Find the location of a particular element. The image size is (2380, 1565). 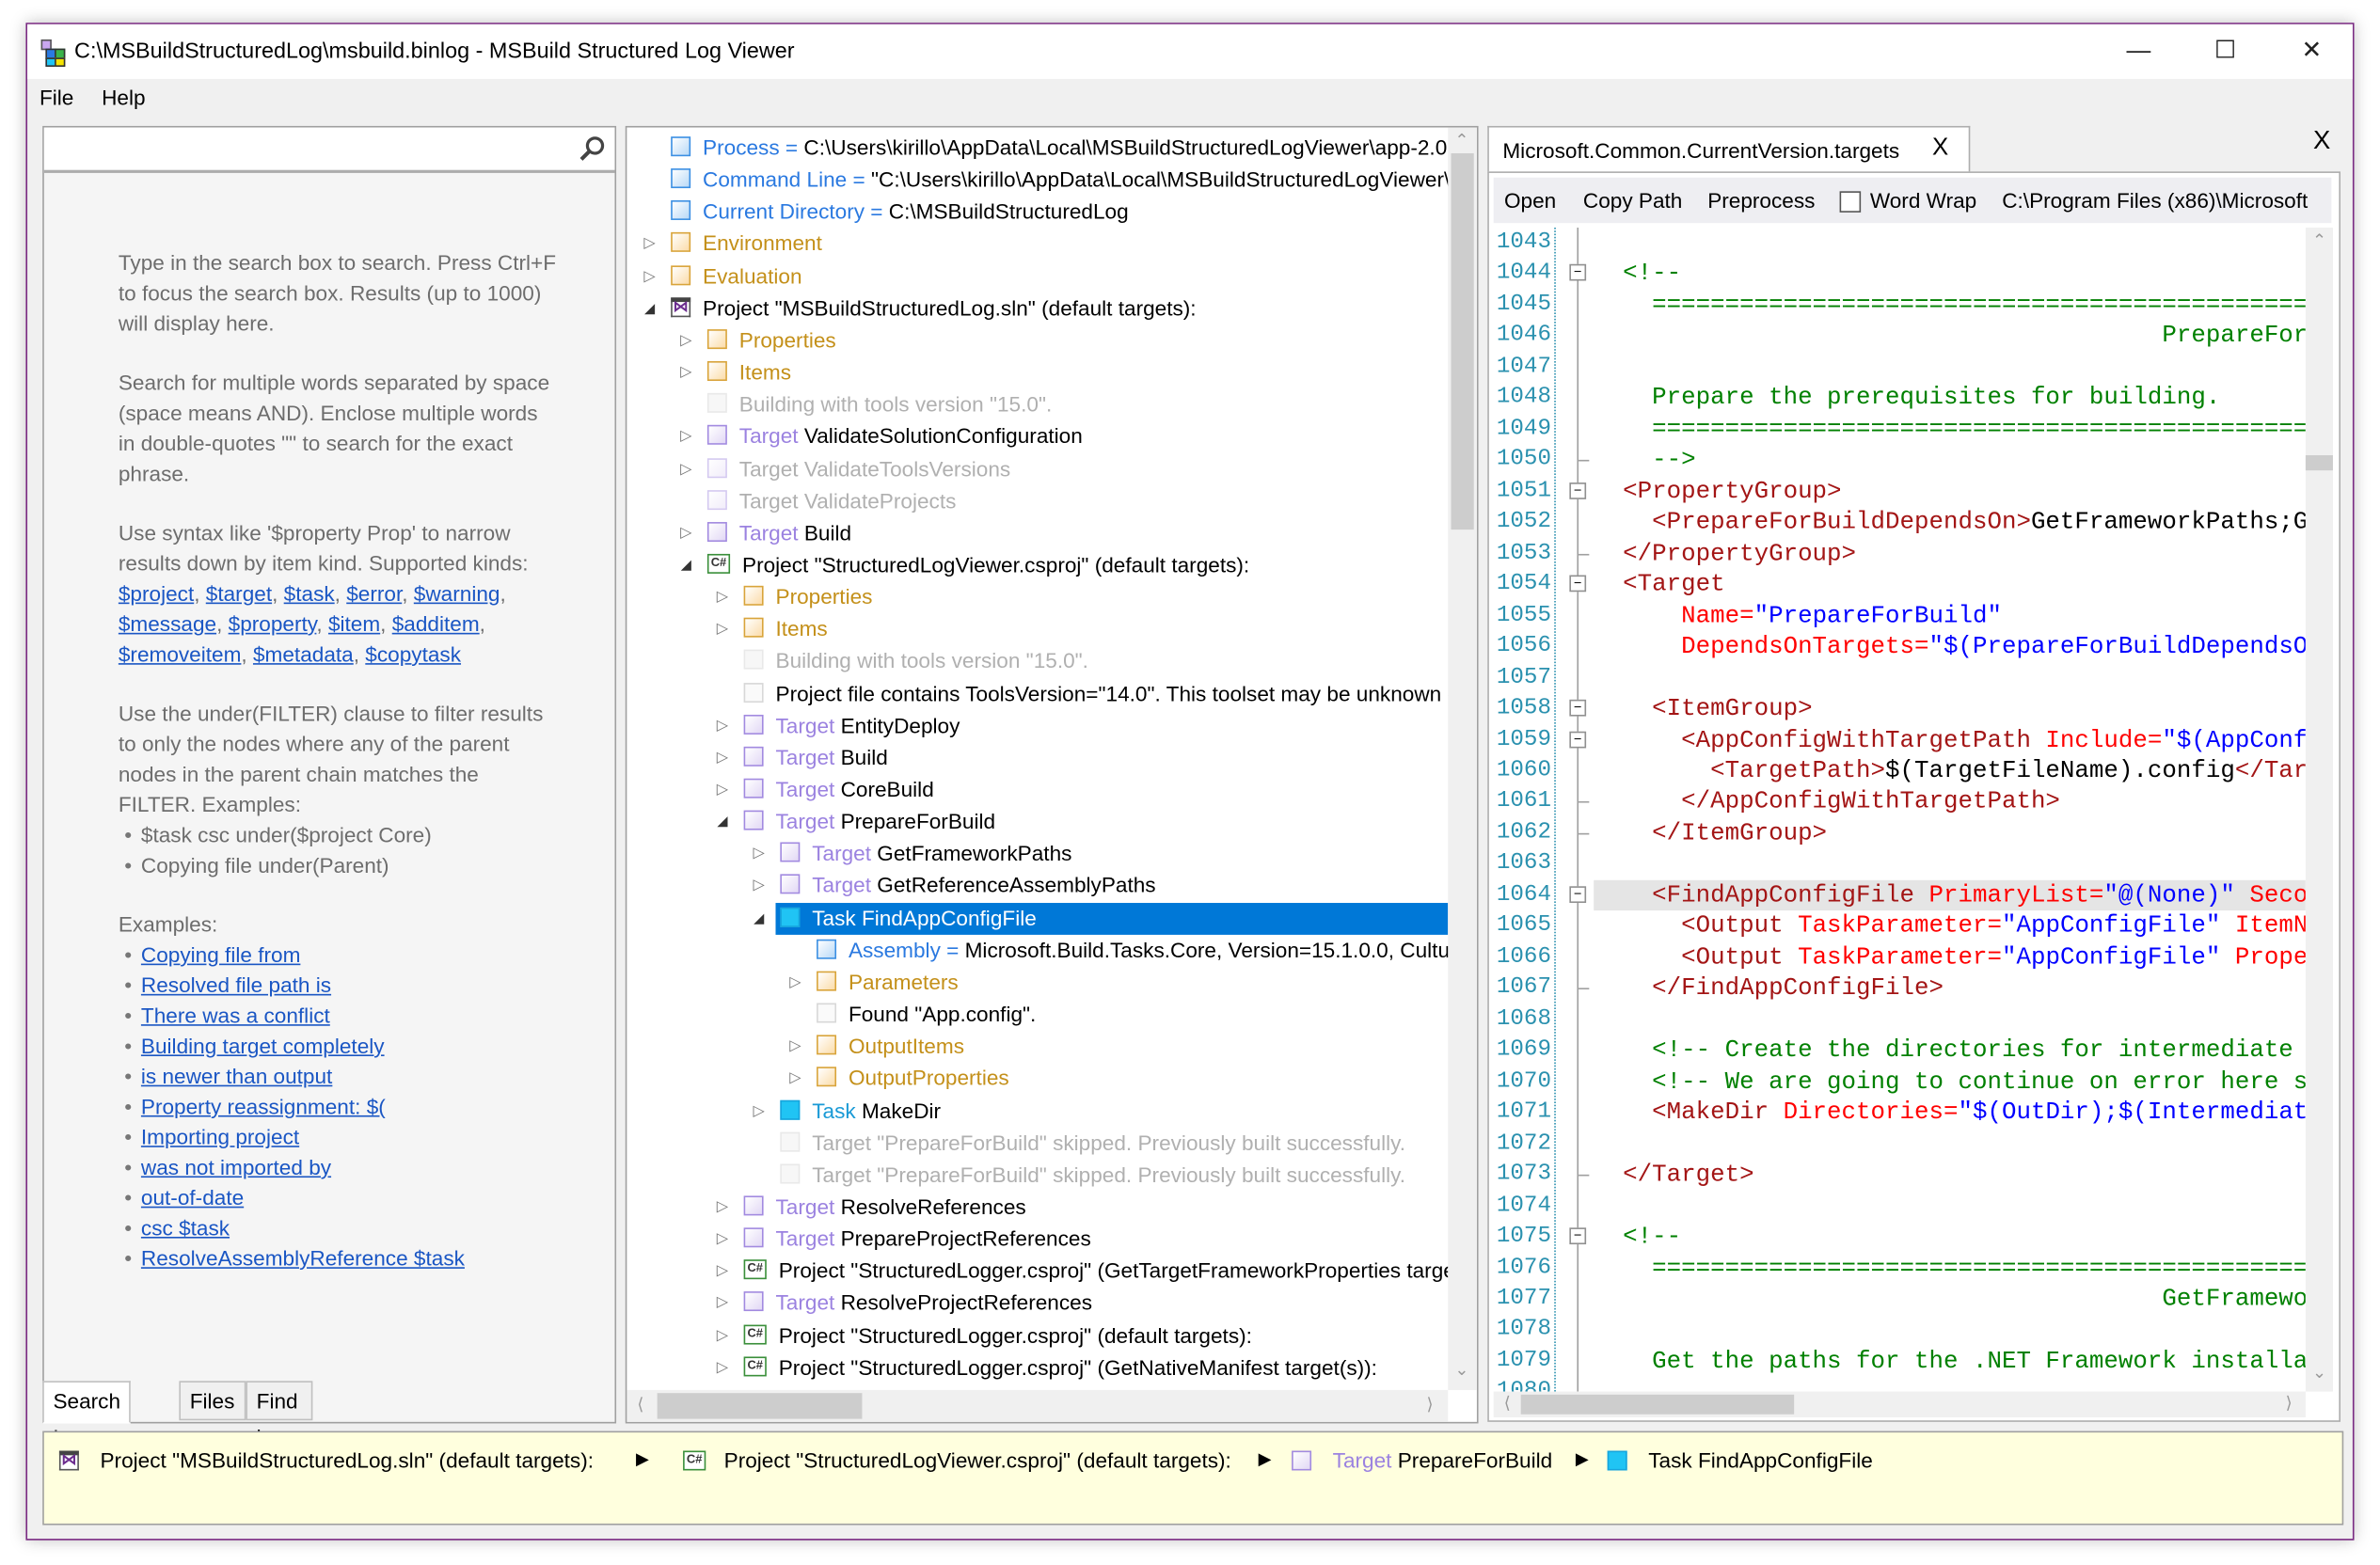

search-kind-link: $task is located at coordinates (309, 593).